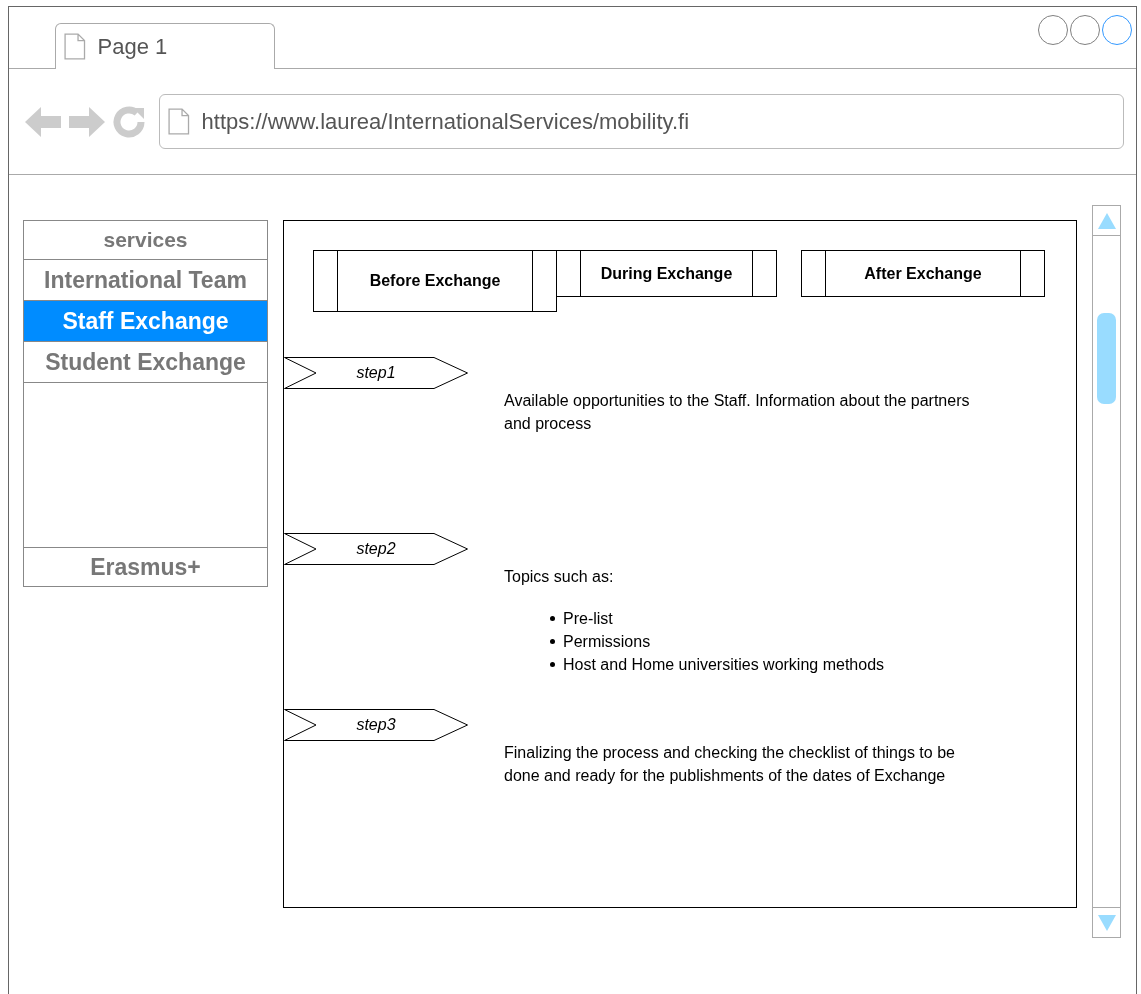 This screenshot has height=994, width=1141. I want to click on bullet-text: Pre-list, so click(588, 619).